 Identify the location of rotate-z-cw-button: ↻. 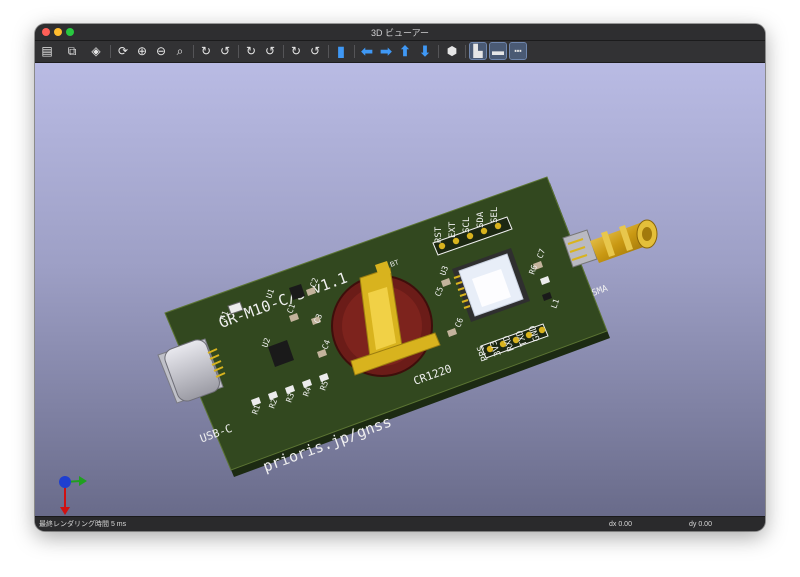
(296, 51).